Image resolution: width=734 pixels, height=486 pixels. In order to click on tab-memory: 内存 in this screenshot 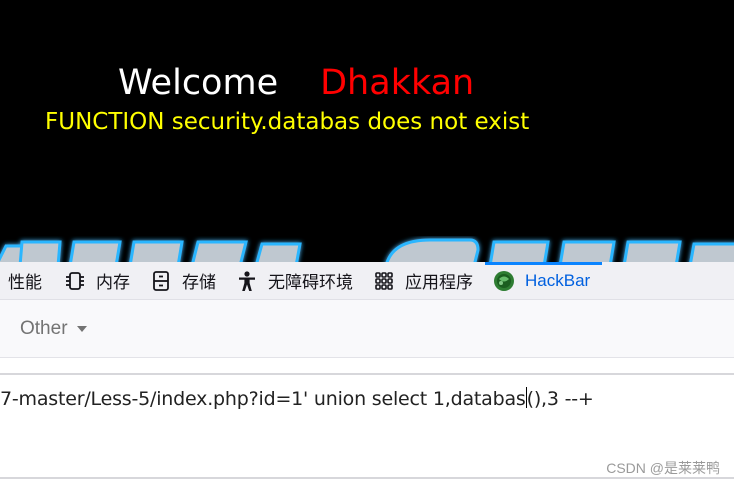, I will do `click(99, 281)`.